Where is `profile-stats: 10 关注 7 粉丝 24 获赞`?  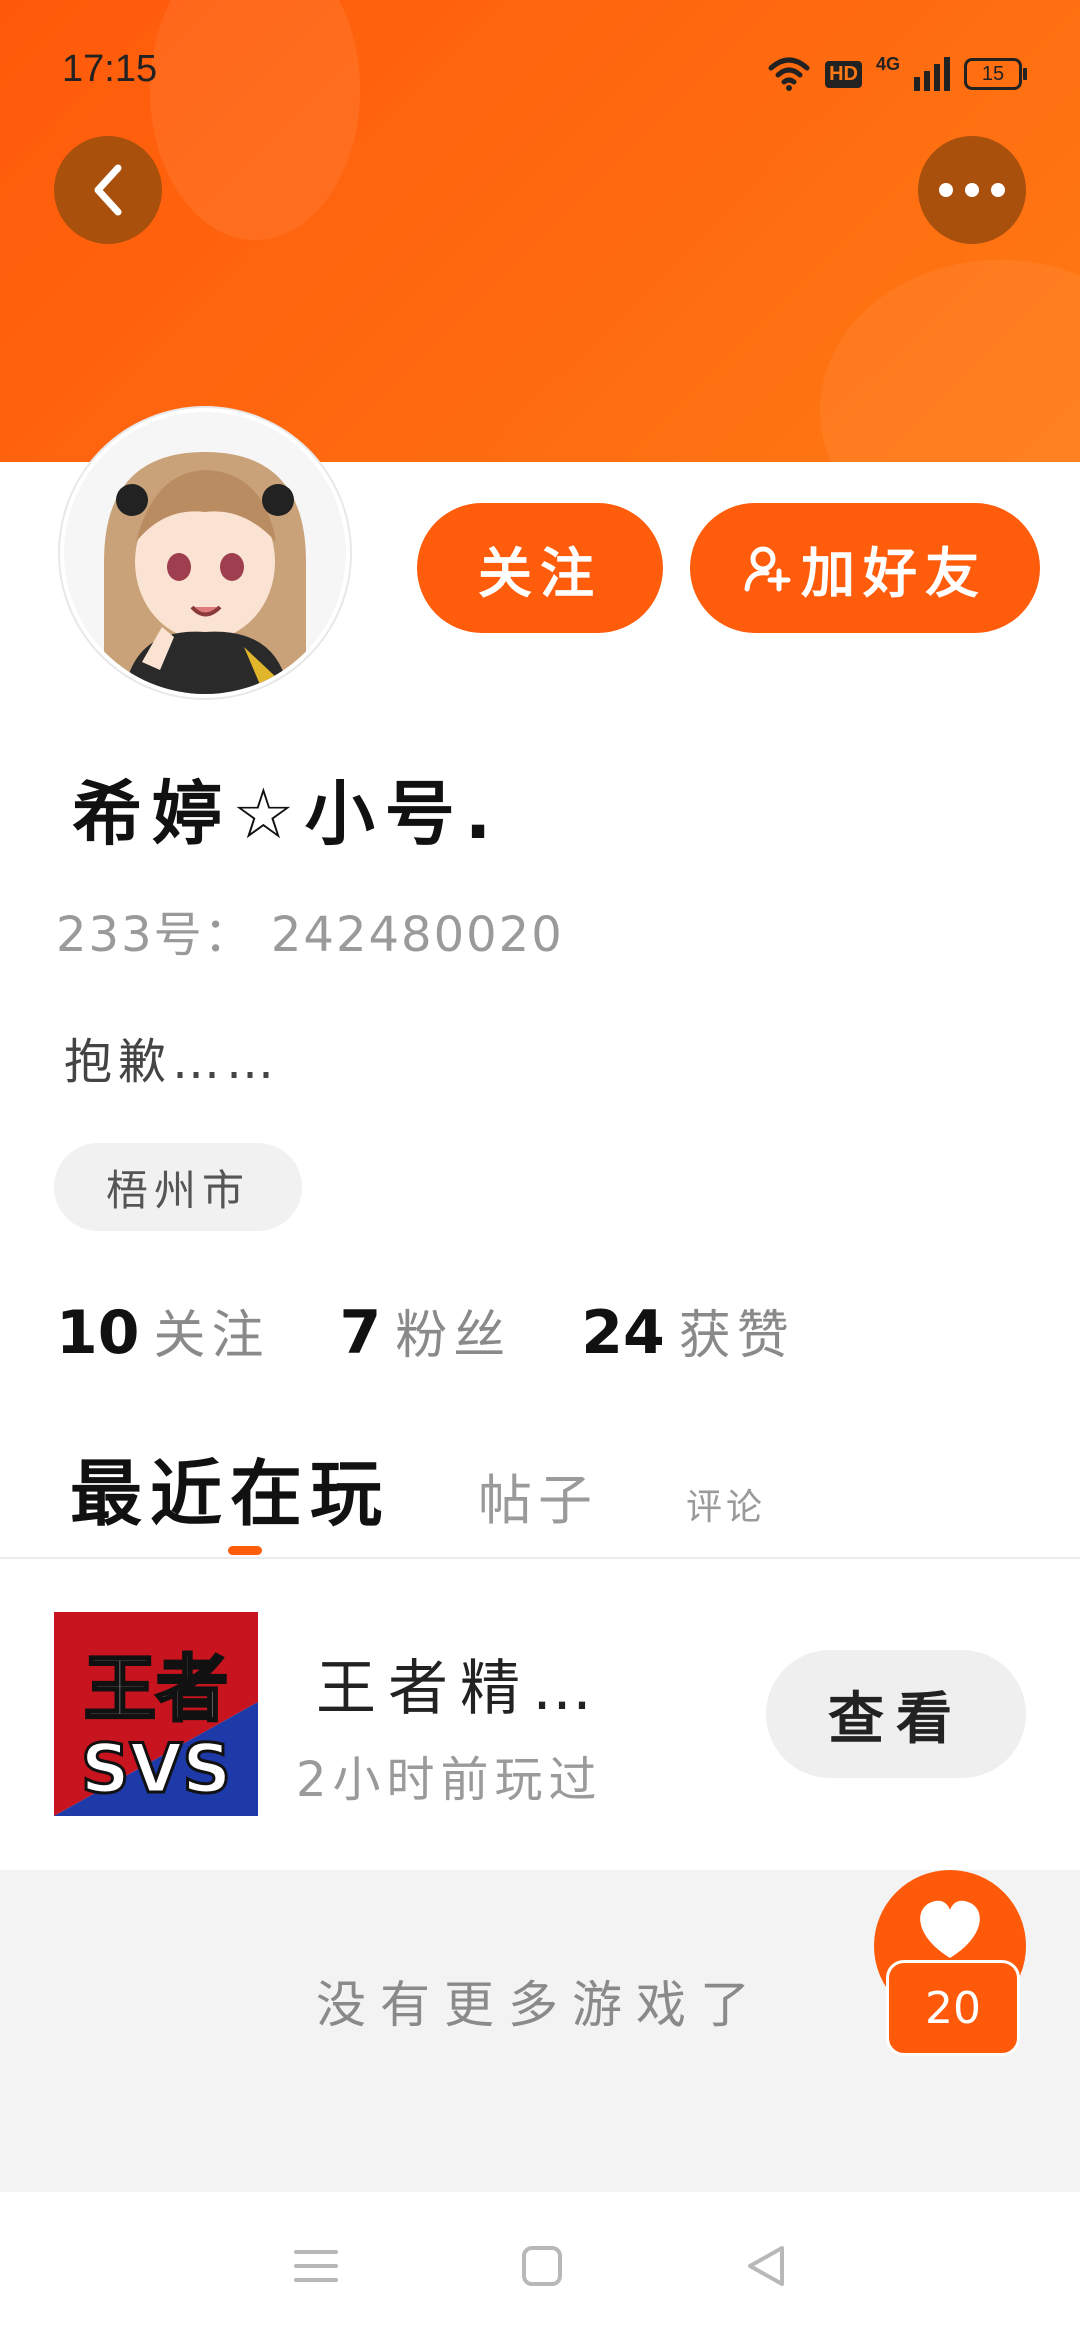
profile-stats: 10 关注 7 粉丝 24 获赞 is located at coordinates (425, 1330).